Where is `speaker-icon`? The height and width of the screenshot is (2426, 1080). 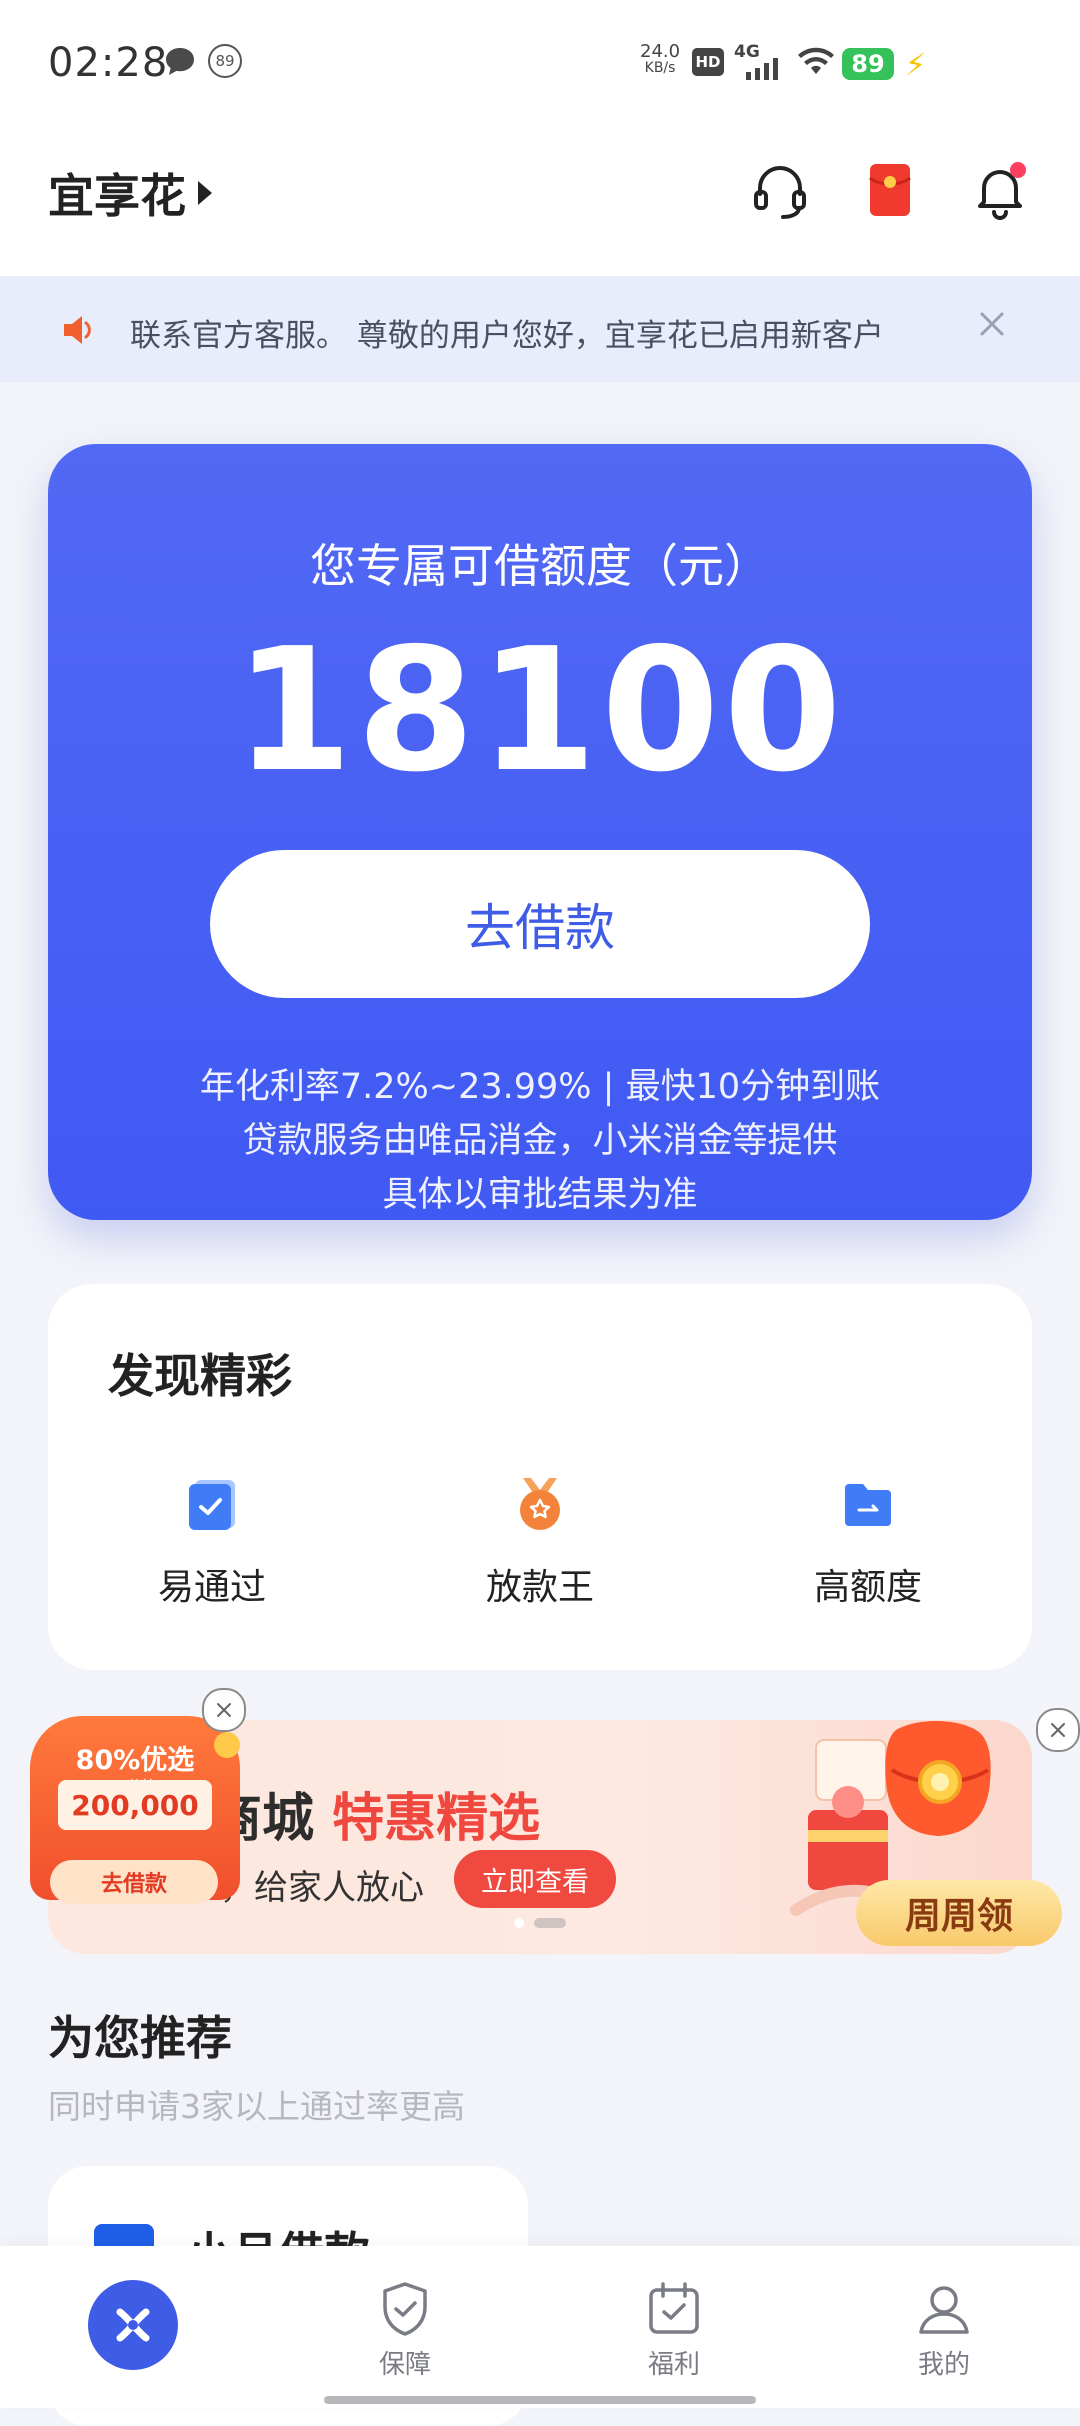
speaker-icon is located at coordinates (78, 330).